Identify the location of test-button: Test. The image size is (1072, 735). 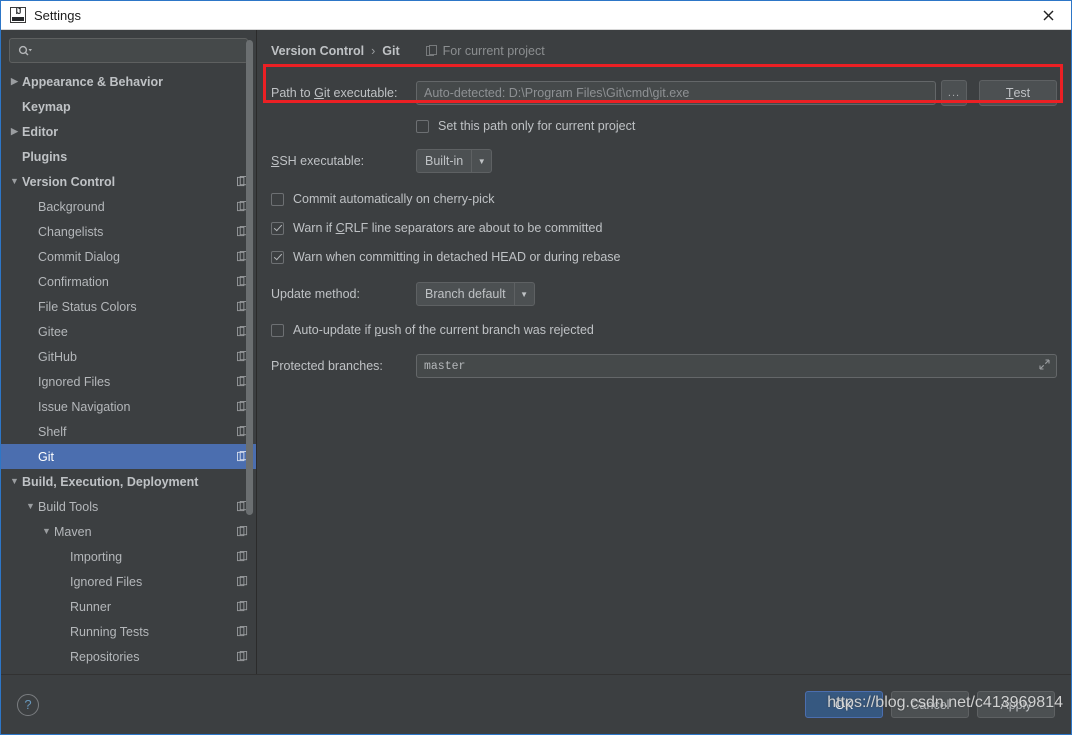
(1018, 93).